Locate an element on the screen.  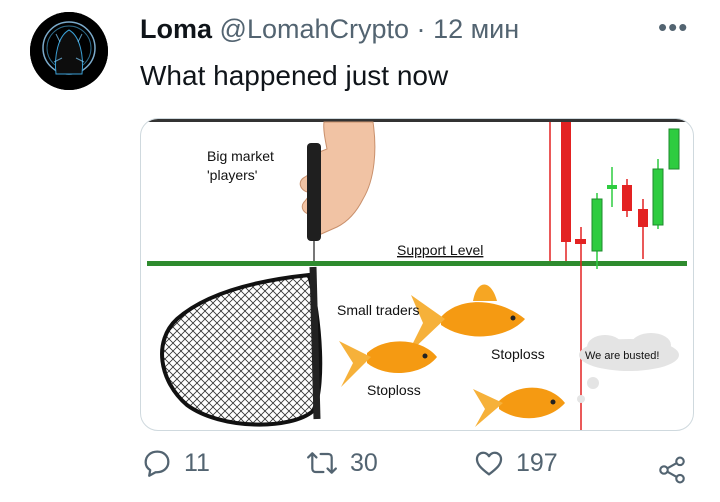
share-icon is located at coordinates (672, 470).